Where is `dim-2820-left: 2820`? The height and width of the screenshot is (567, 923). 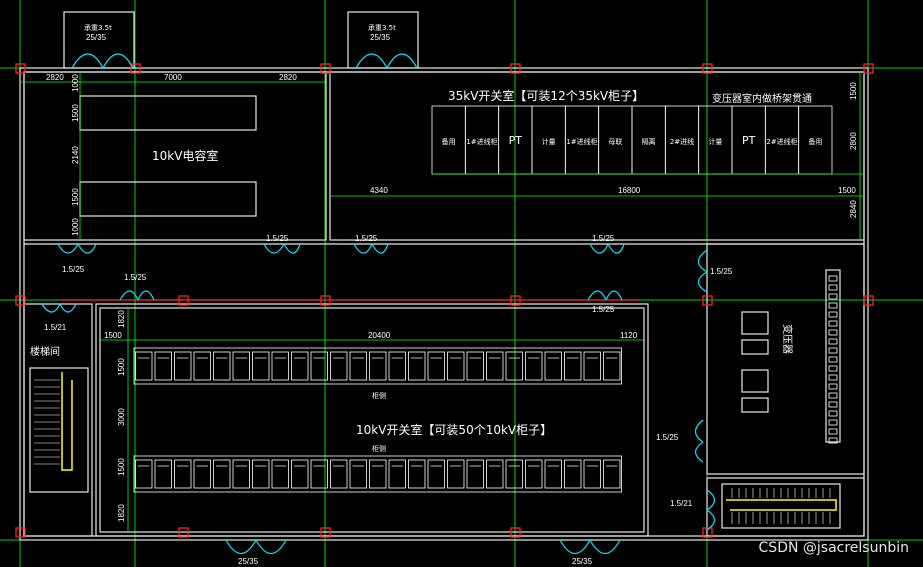 dim-2820-left: 2820 is located at coordinates (55, 77).